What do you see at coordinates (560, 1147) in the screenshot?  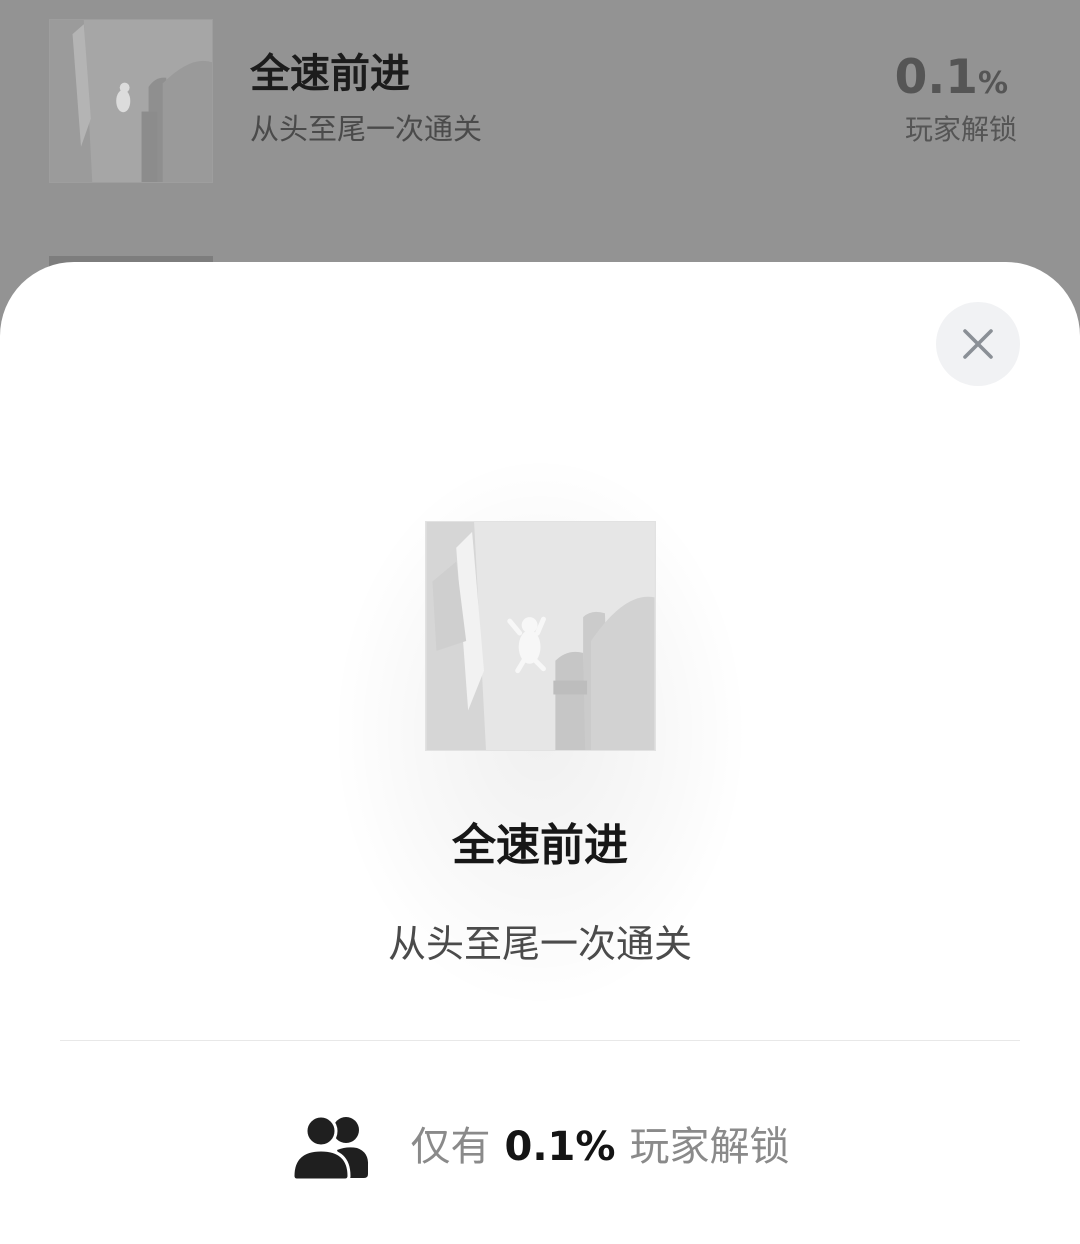 I see `unlock-stat-value: 0.1%` at bounding box center [560, 1147].